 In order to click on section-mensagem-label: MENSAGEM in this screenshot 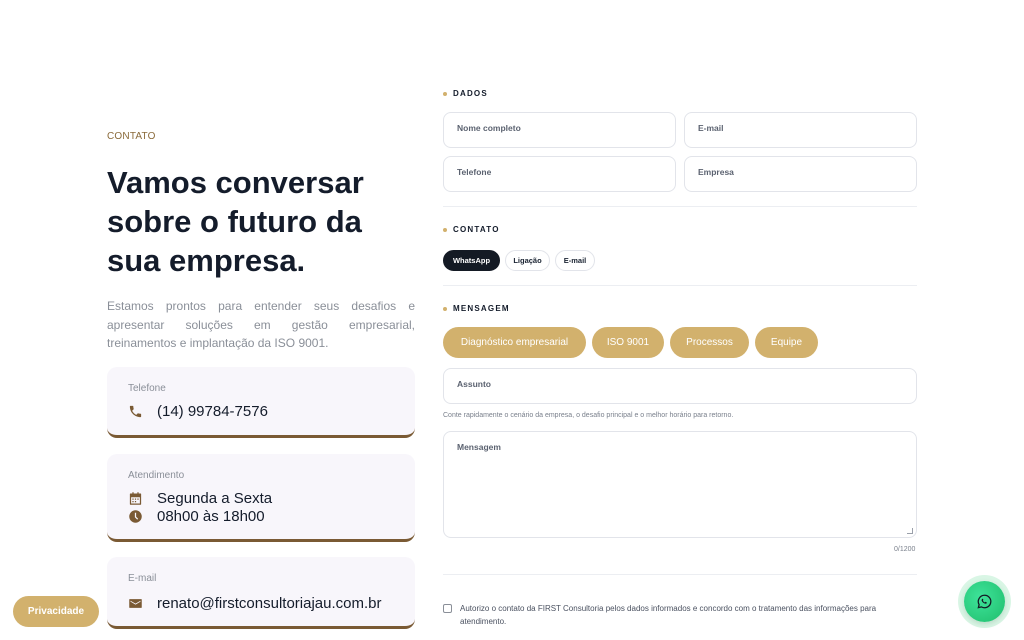, I will do `click(476, 308)`.